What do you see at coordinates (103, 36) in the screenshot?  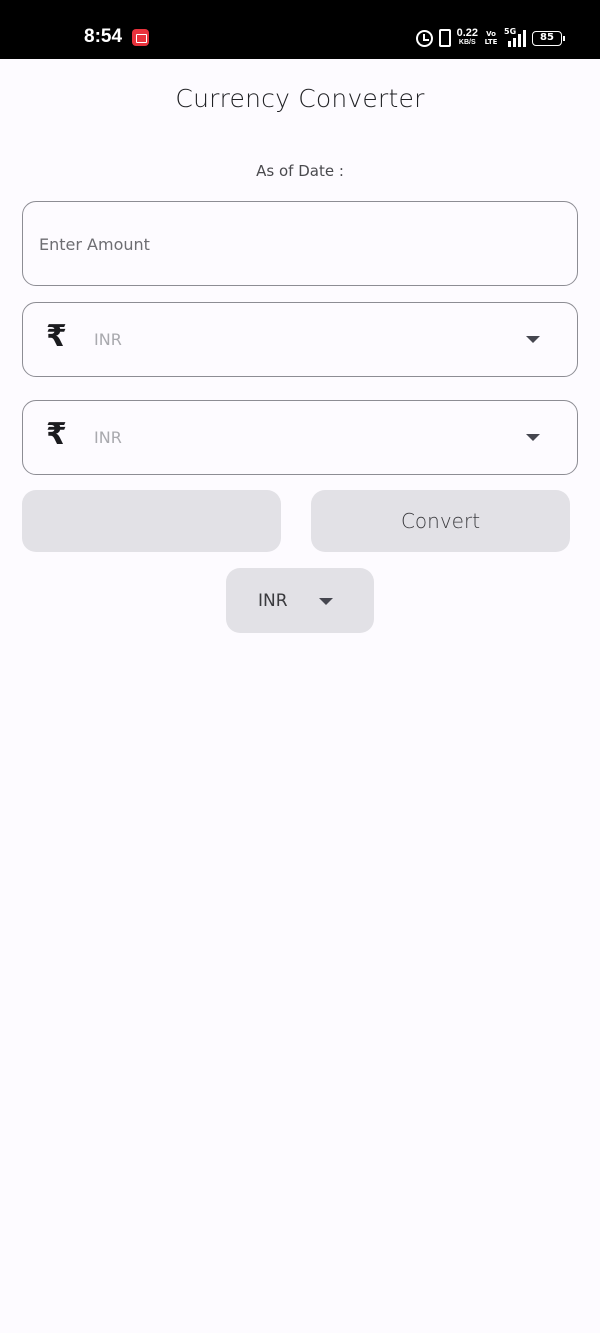 I see `status-time: 8:54` at bounding box center [103, 36].